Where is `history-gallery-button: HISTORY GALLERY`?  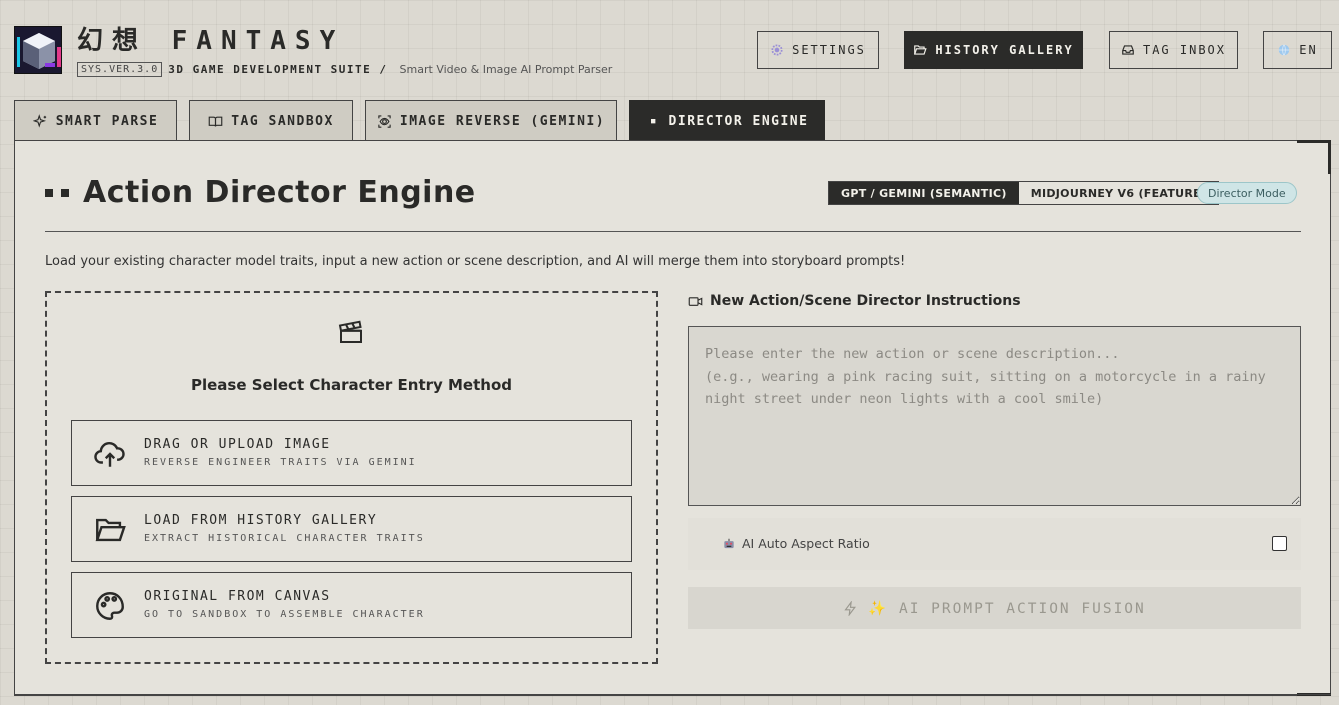
history-gallery-button: HISTORY GALLERY is located at coordinates (993, 50).